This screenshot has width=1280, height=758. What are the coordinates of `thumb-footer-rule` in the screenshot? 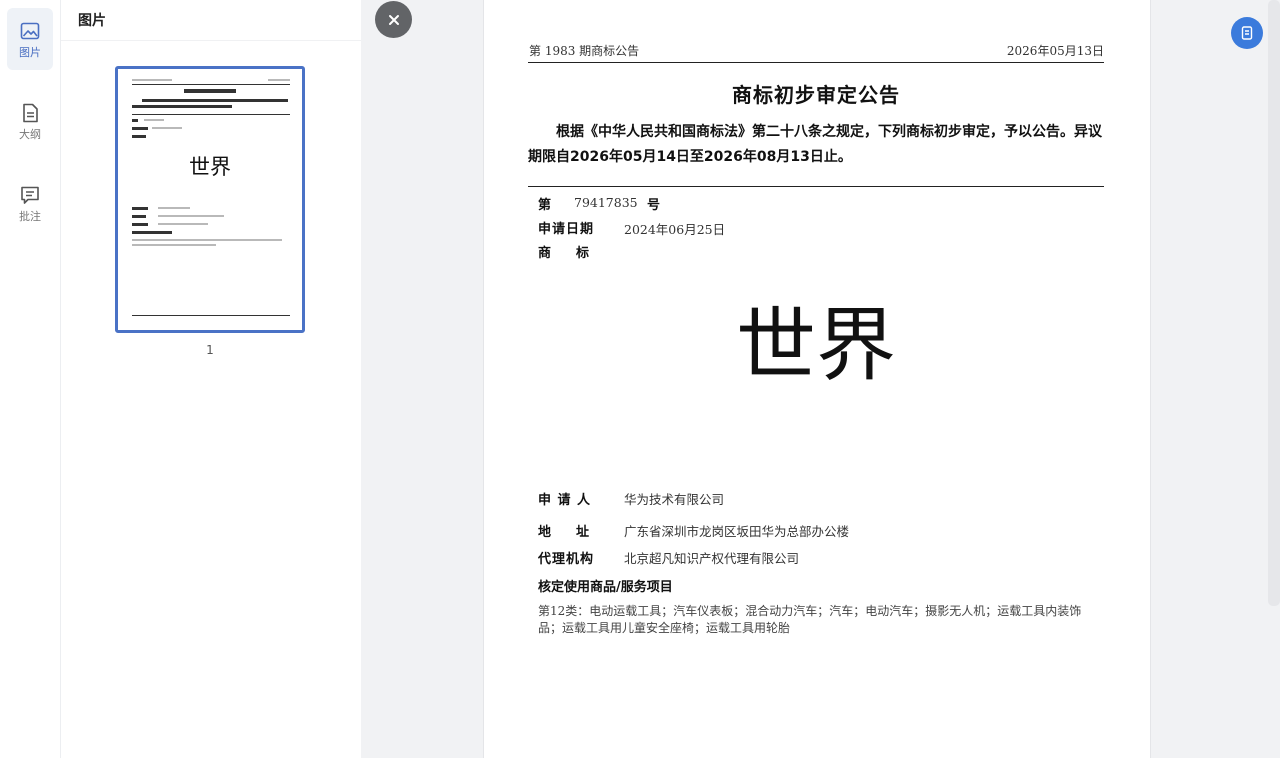 It's located at (211, 315).